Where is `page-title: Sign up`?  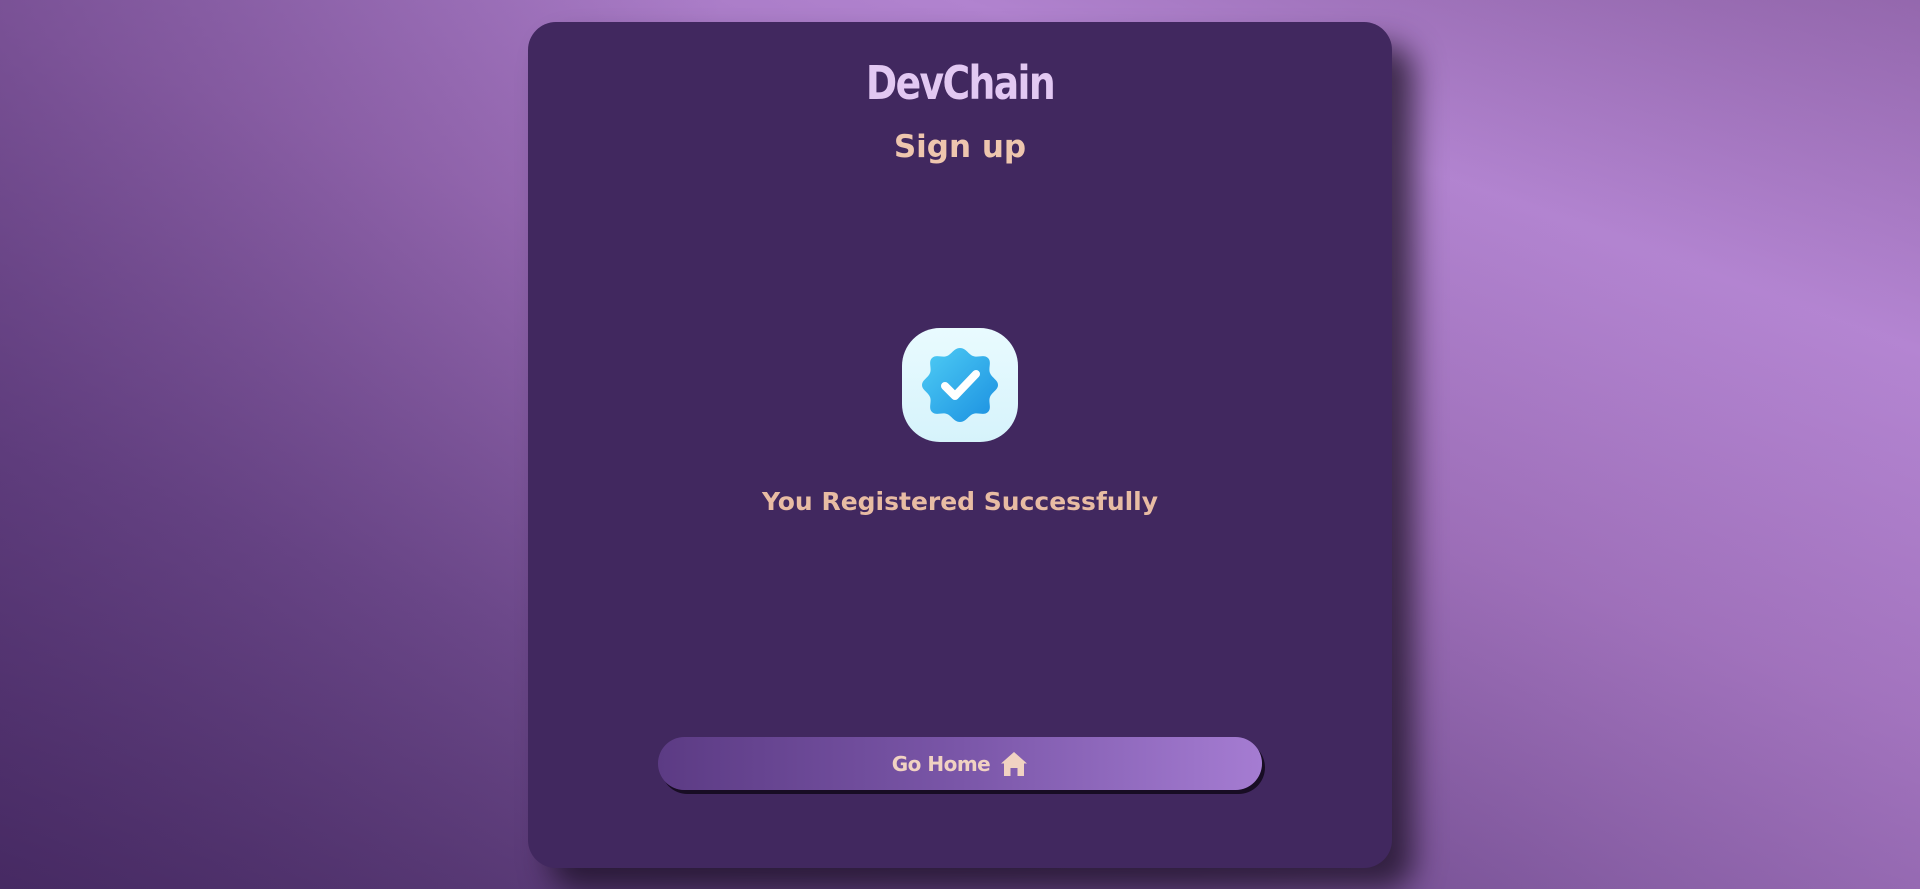
page-title: Sign up is located at coordinates (960, 147).